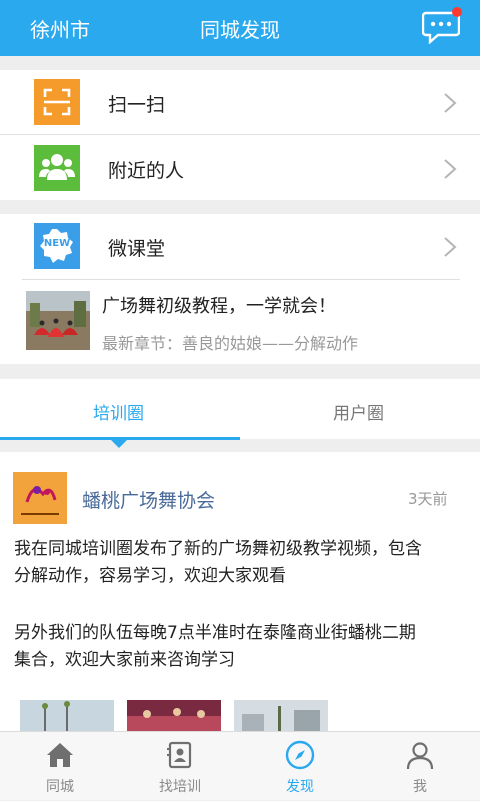 The image size is (480, 801). What do you see at coordinates (230, 343) in the screenshot?
I see `course-latest-chapter: 最新章节：善良的姑娘——分解动作` at bounding box center [230, 343].